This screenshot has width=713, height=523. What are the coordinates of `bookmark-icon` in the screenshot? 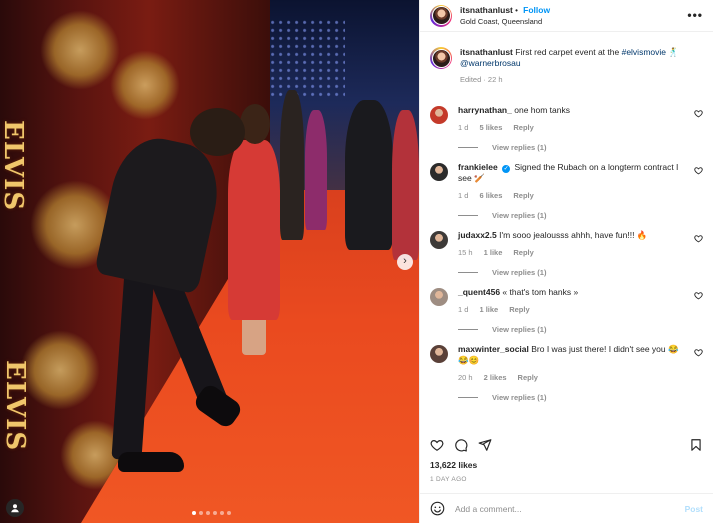 It's located at (696, 445).